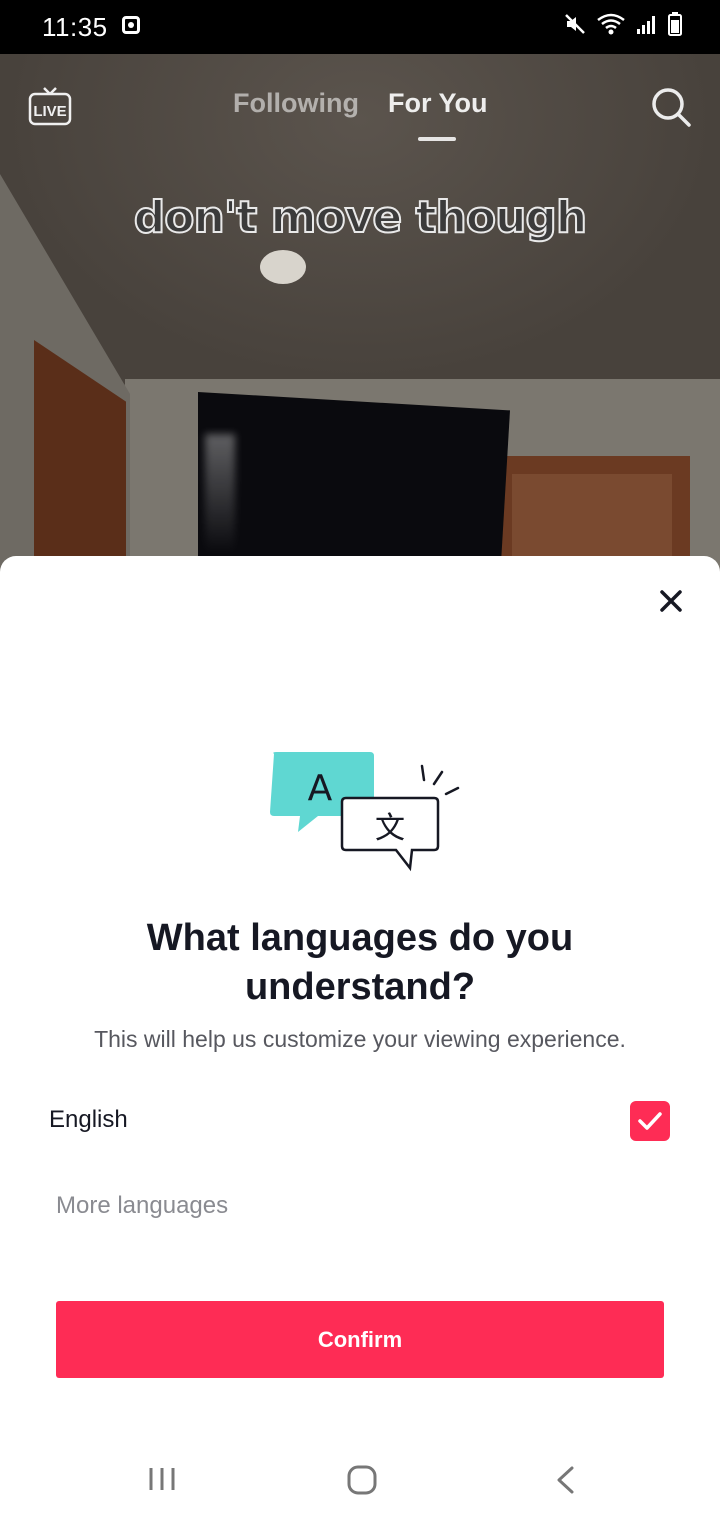  Describe the element at coordinates (88, 1119) in the screenshot. I see `language-label: English` at that location.